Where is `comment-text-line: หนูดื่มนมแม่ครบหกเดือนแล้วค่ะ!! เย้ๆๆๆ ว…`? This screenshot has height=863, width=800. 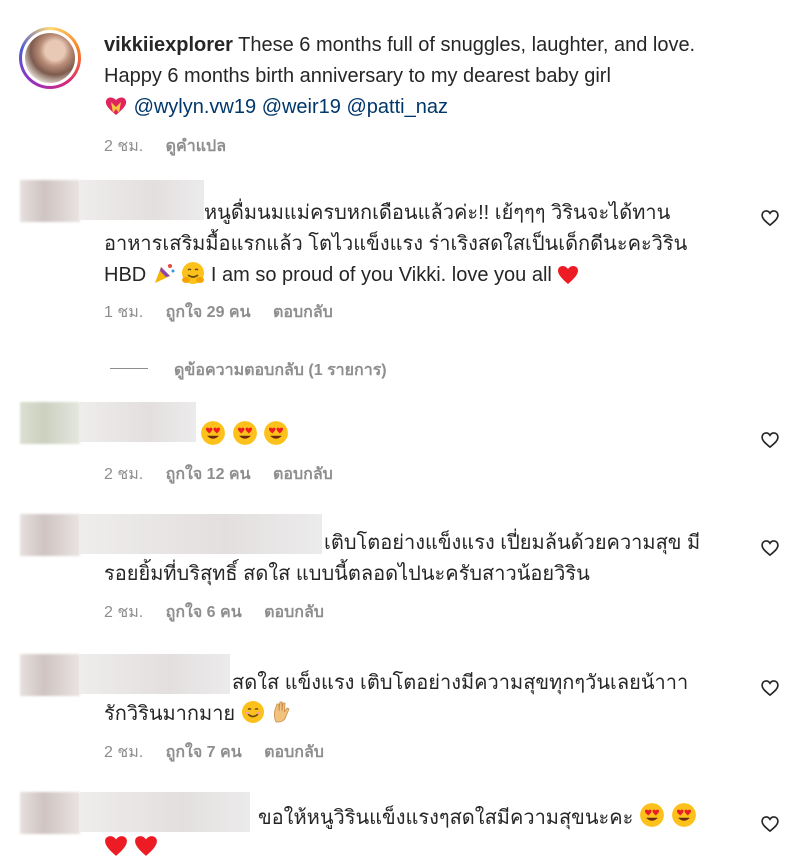
comment-text-line: หนูดื่มนมแม่ครบหกเดือนแล้วค่ะ!! เย้ๆๆๆ ว… is located at coordinates (437, 213).